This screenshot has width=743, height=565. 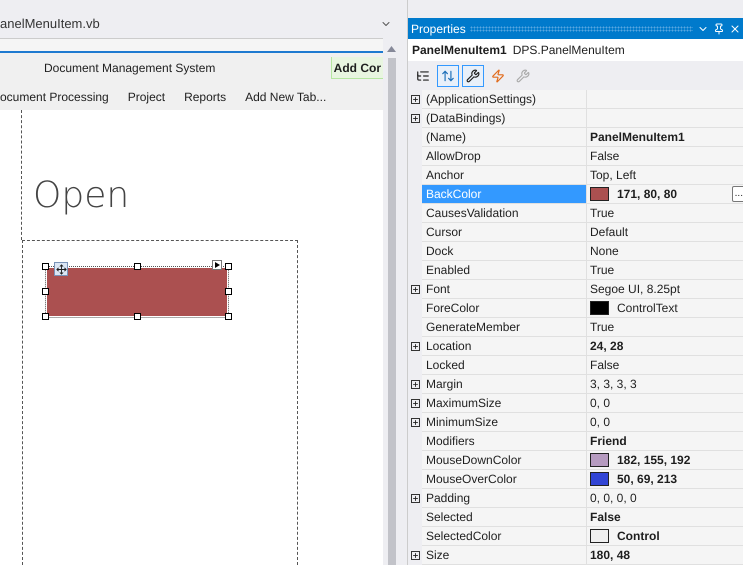 What do you see at coordinates (609, 232) in the screenshot?
I see `property-value: Default` at bounding box center [609, 232].